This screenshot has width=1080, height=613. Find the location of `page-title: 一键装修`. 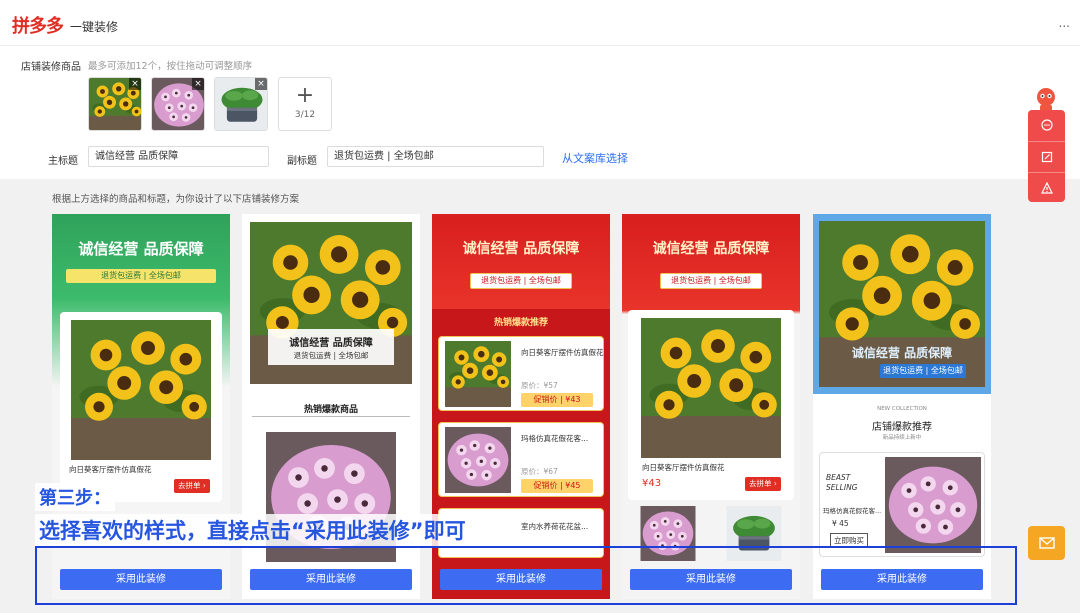

page-title: 一键装修 is located at coordinates (94, 27).